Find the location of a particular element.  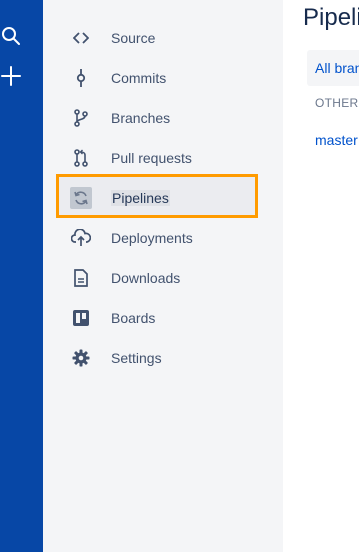

sidebar-item-label: Settings is located at coordinates (136, 358).